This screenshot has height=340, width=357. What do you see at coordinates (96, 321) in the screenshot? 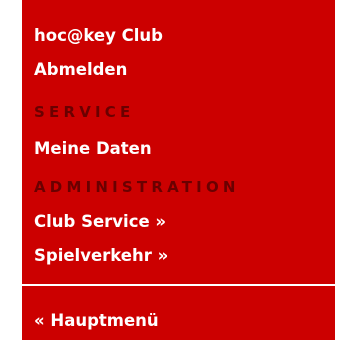
I see `main-menu-link: « Hauptmenü` at bounding box center [96, 321].